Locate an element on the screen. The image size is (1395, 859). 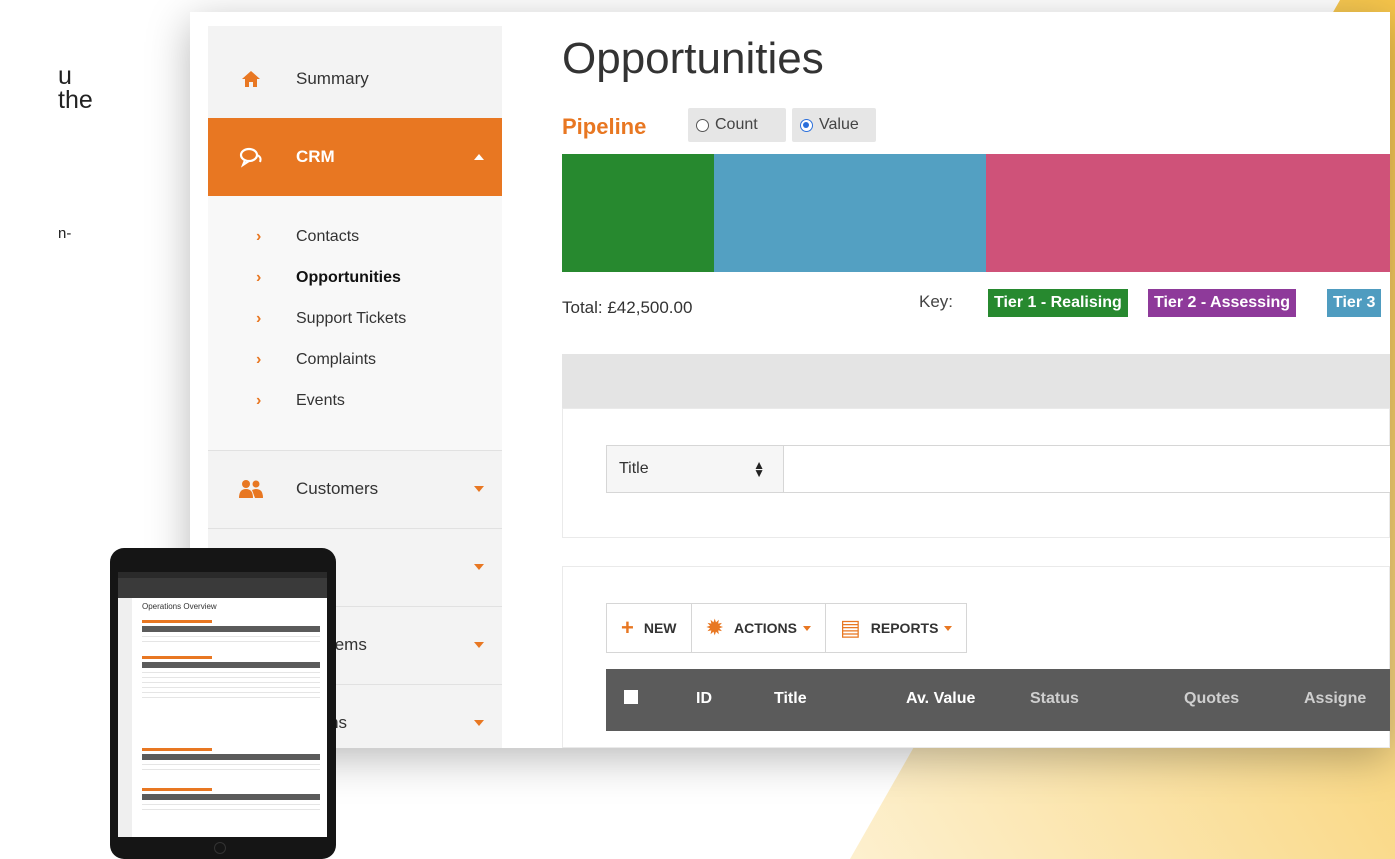
radio-value: Value is located at coordinates (834, 125).